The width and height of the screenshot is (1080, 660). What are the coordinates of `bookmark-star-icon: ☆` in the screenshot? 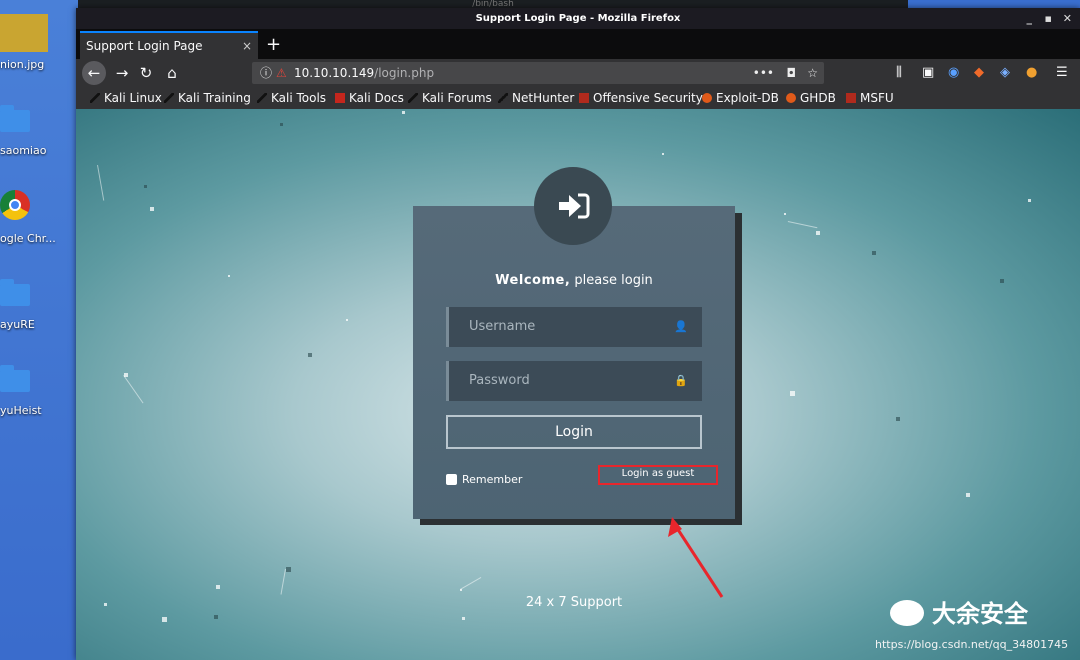 It's located at (812, 73).